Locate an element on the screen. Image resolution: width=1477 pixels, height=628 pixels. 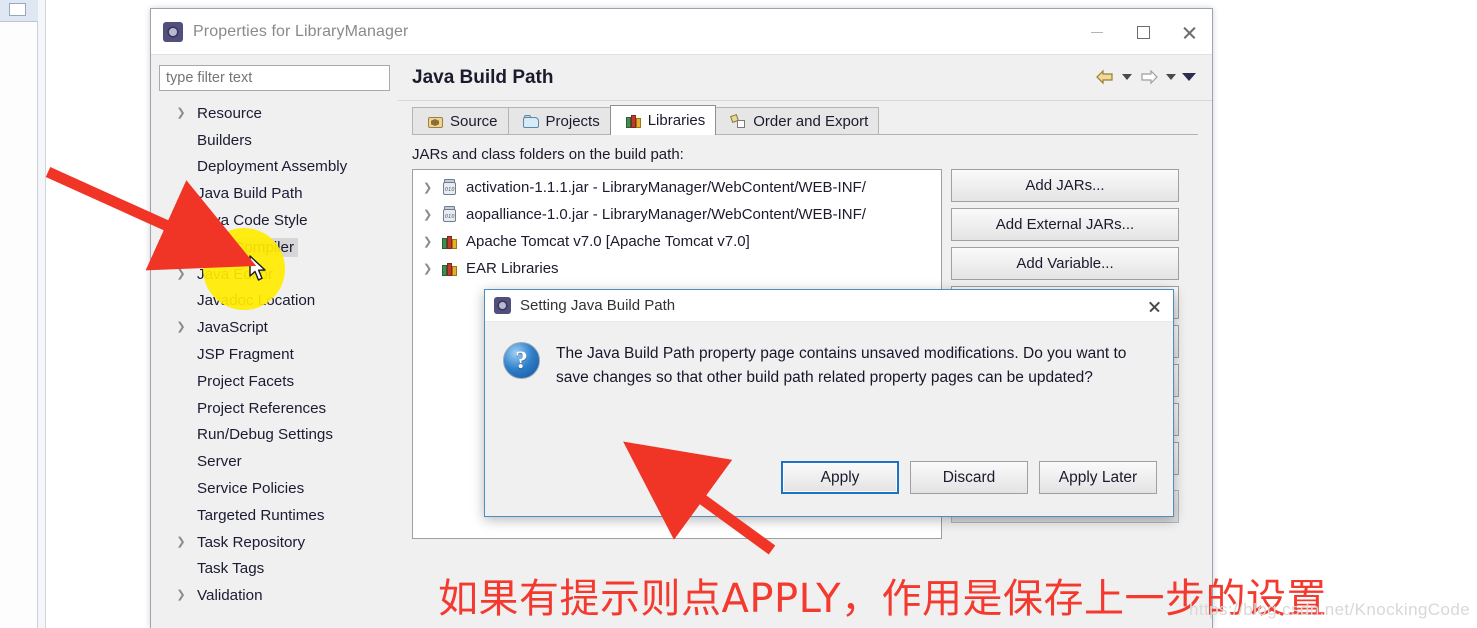
sidebar-item-task-tags: Task Tags is located at coordinates (274, 569).